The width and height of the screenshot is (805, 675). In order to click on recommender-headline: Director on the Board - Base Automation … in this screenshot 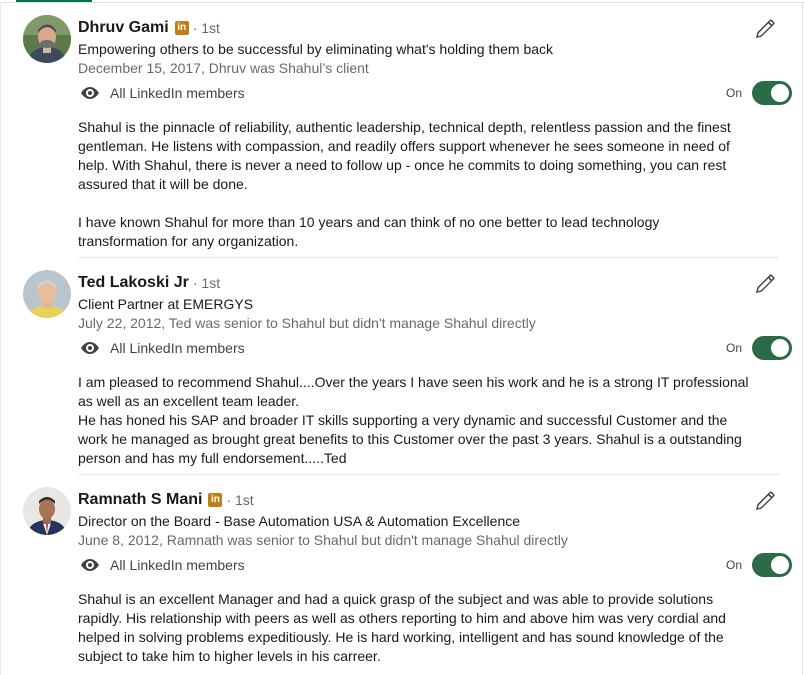, I will do `click(299, 521)`.